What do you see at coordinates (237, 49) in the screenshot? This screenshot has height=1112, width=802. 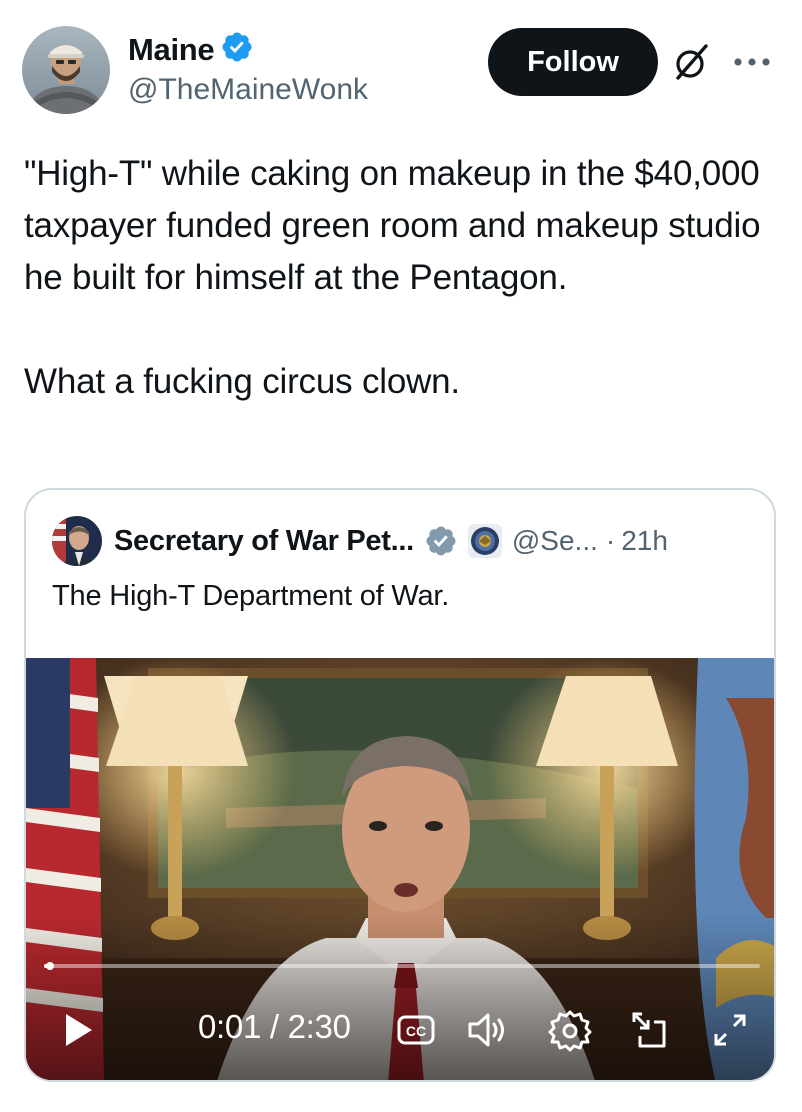 I see `verified-badge-icon` at bounding box center [237, 49].